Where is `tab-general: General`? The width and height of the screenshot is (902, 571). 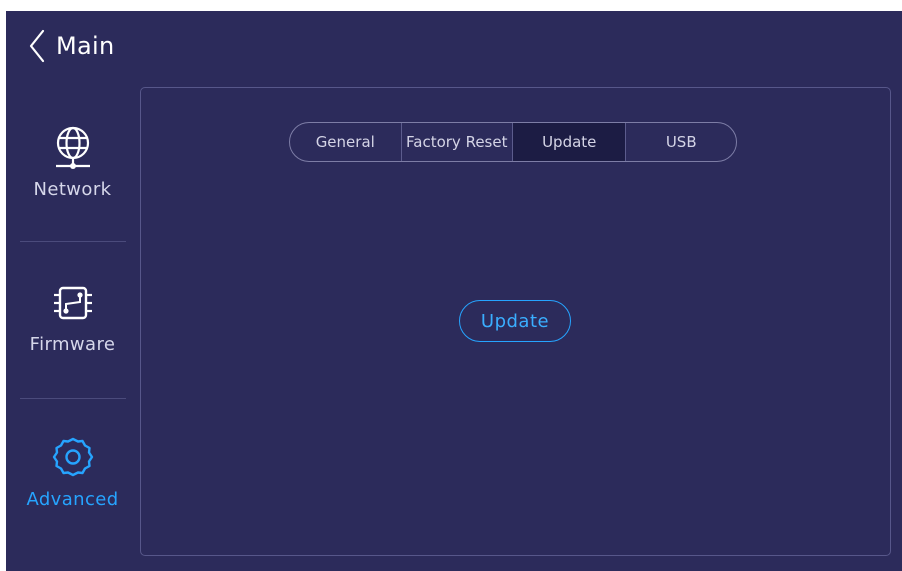 tab-general: General is located at coordinates (345, 142).